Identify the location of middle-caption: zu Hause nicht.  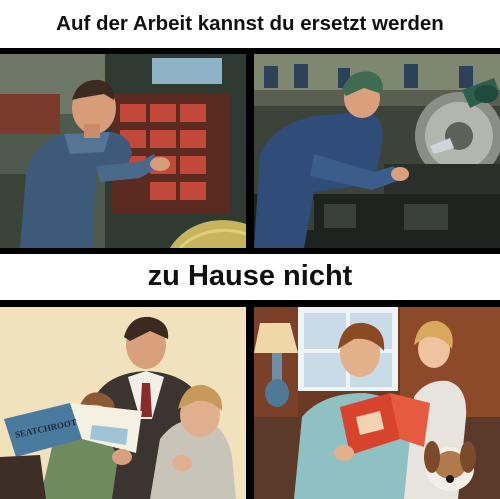
(250, 276).